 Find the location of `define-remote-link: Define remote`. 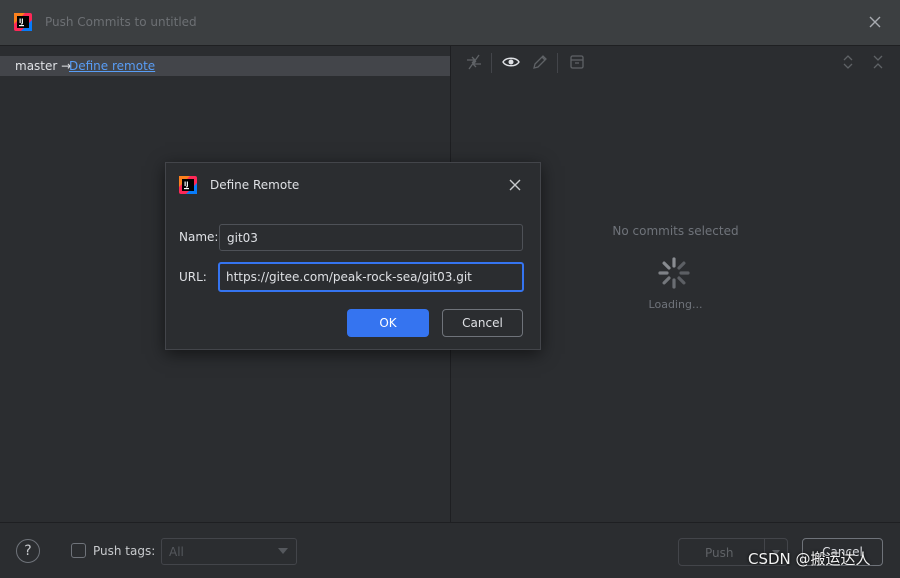

define-remote-link: Define remote is located at coordinates (112, 66).